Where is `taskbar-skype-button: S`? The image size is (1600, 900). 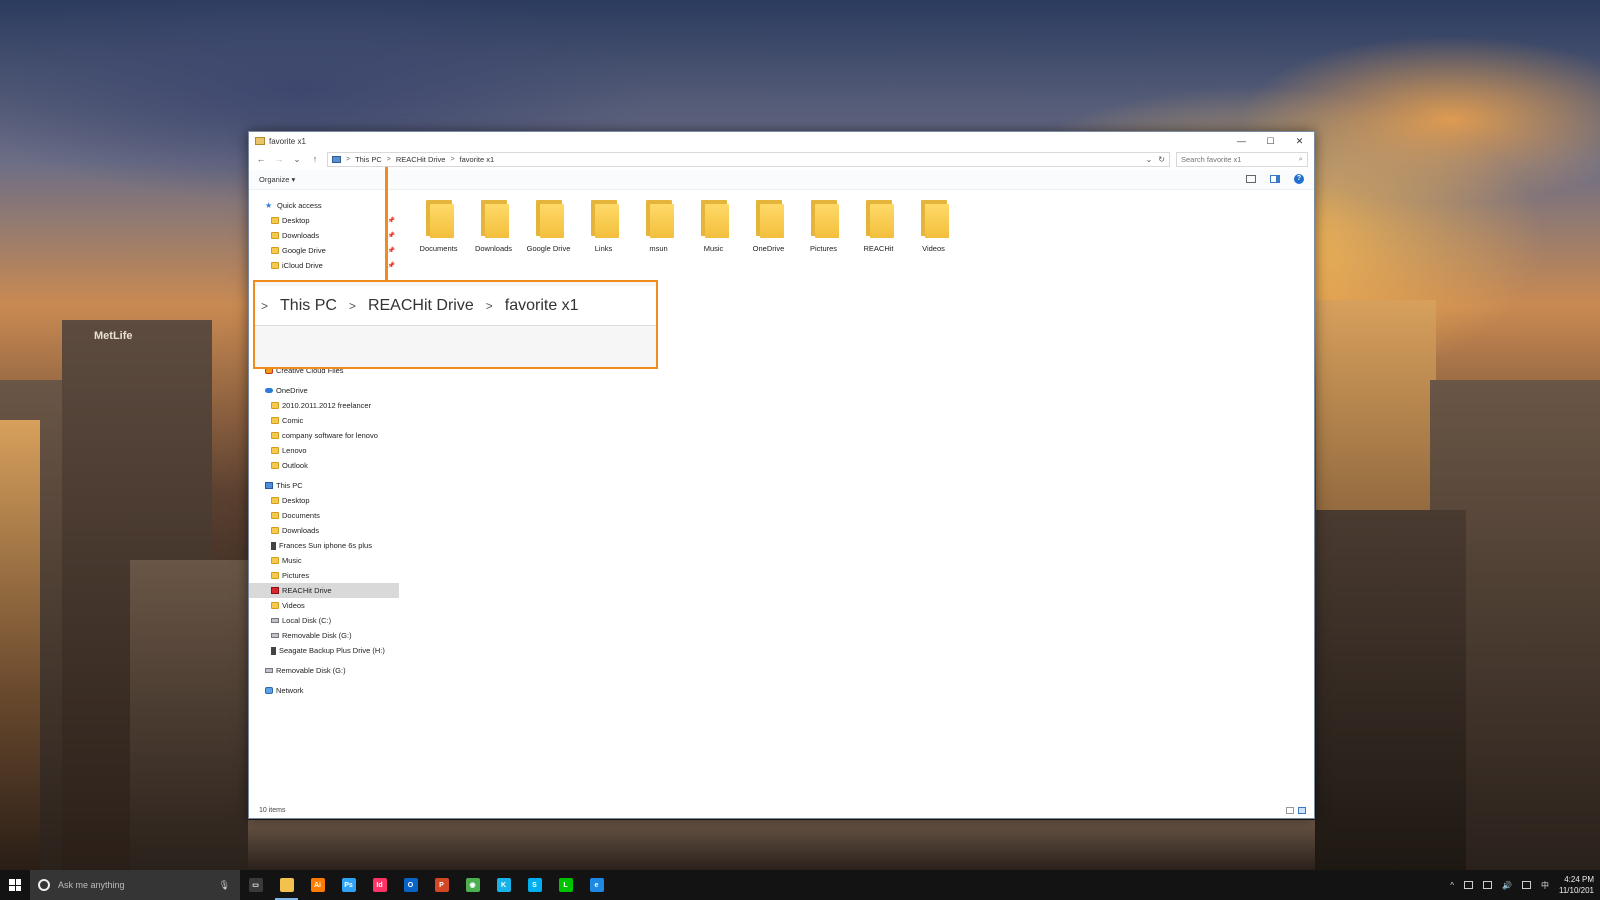
taskbar-skype-button: S is located at coordinates (534, 885).